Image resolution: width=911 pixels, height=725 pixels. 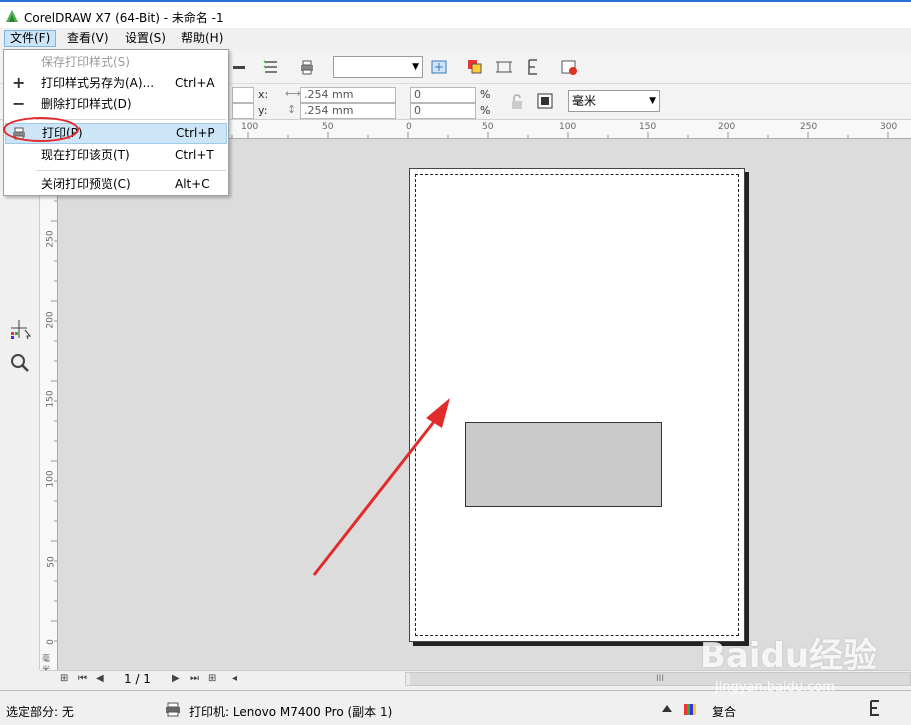 What do you see at coordinates (49, 404) in the screenshot?
I see `vertical-ruler: 250 200 150 100 50 0 毫米` at bounding box center [49, 404].